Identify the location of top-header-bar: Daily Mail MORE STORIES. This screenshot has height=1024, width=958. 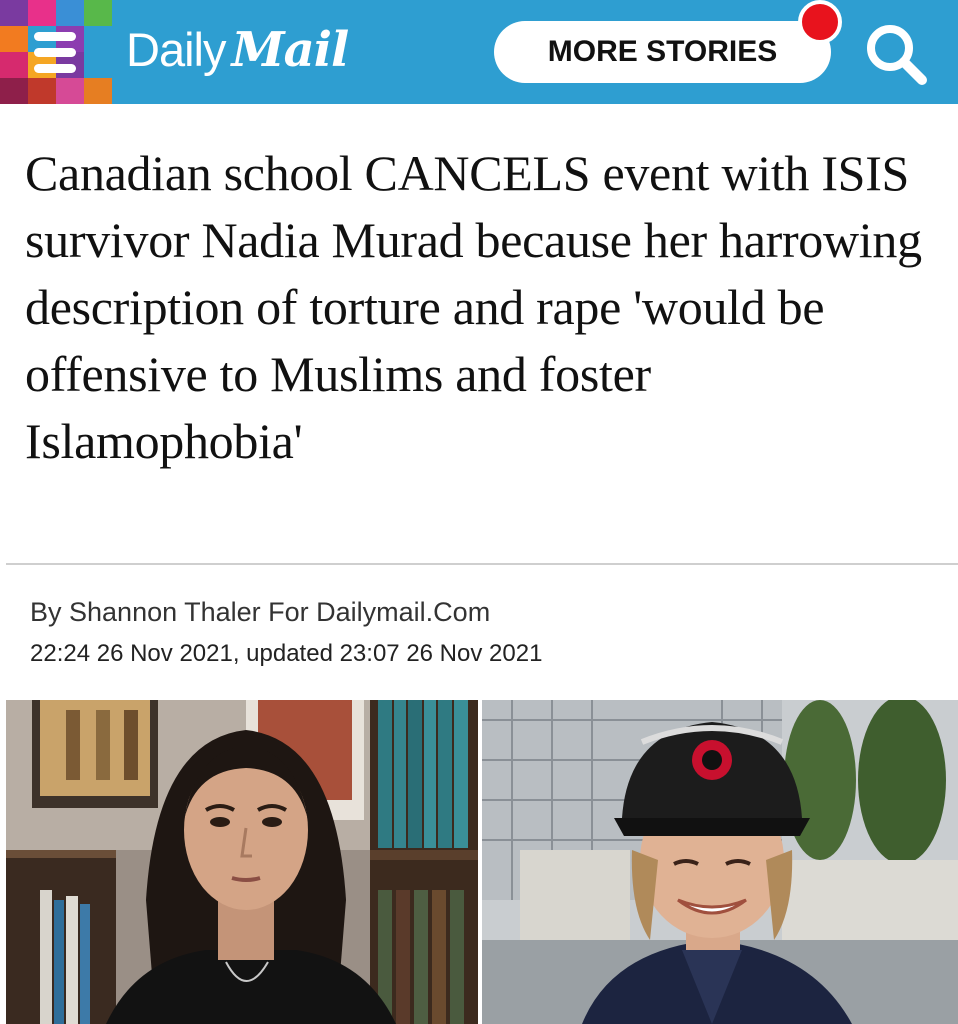
(479, 52).